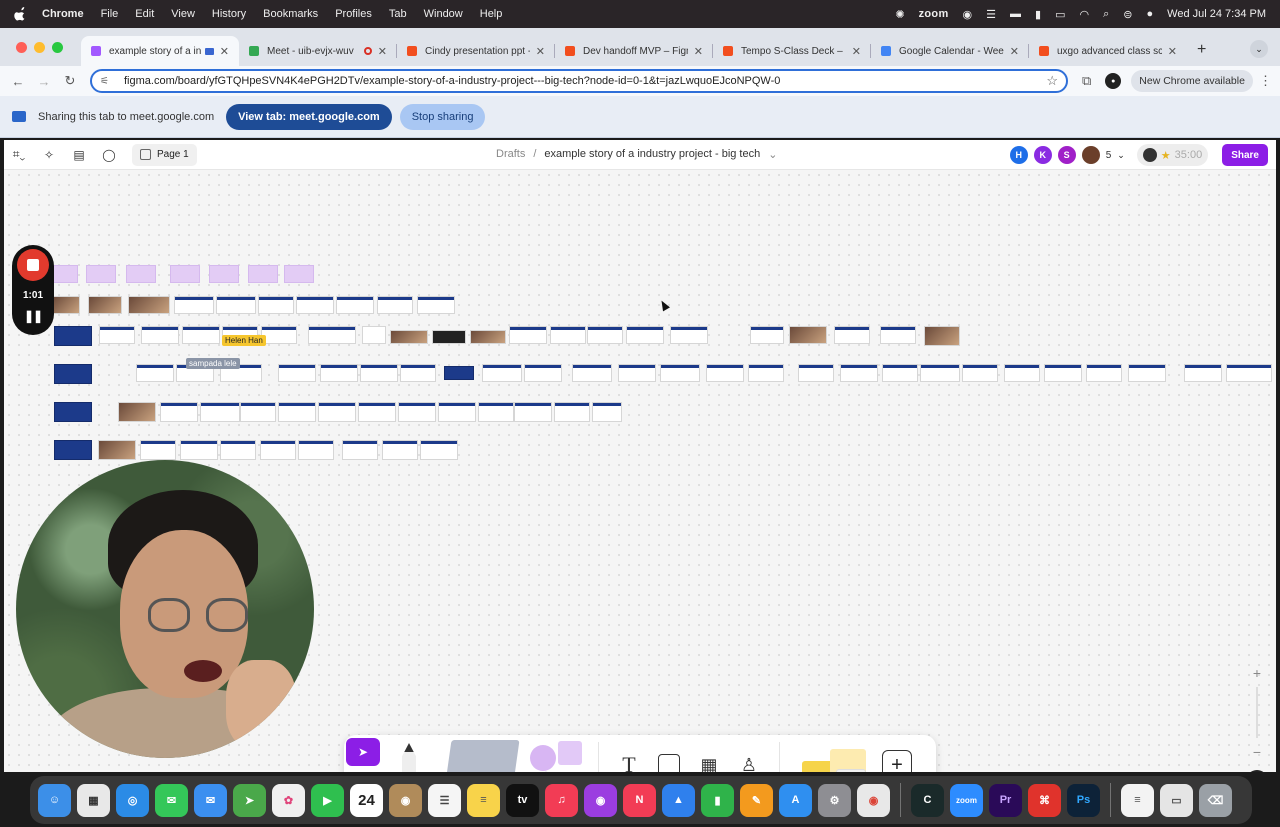  Describe the element at coordinates (110, 14) in the screenshot. I see `menu-file: File` at that location.